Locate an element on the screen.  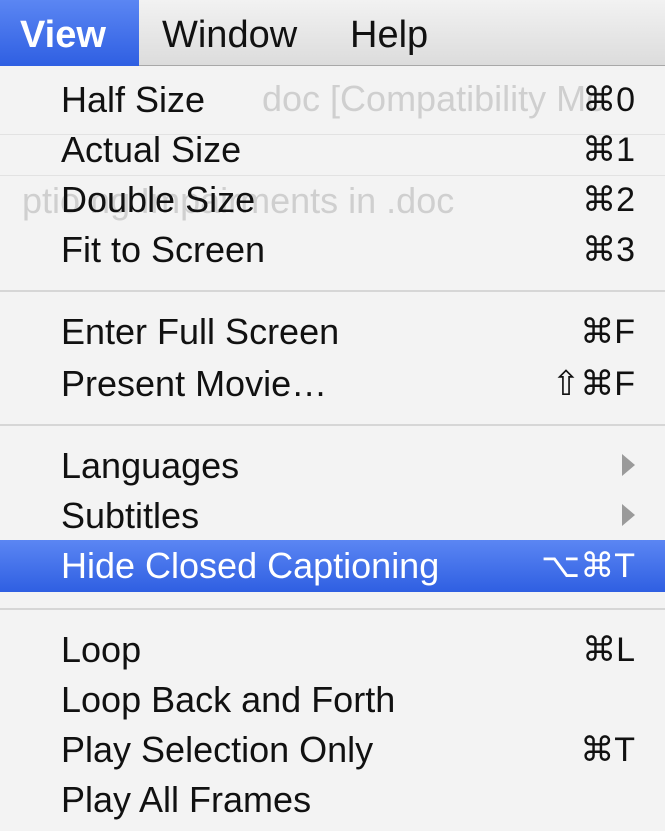
menu-item-actual-size: Actual Size ⌘1 is located at coordinates (332, 150).